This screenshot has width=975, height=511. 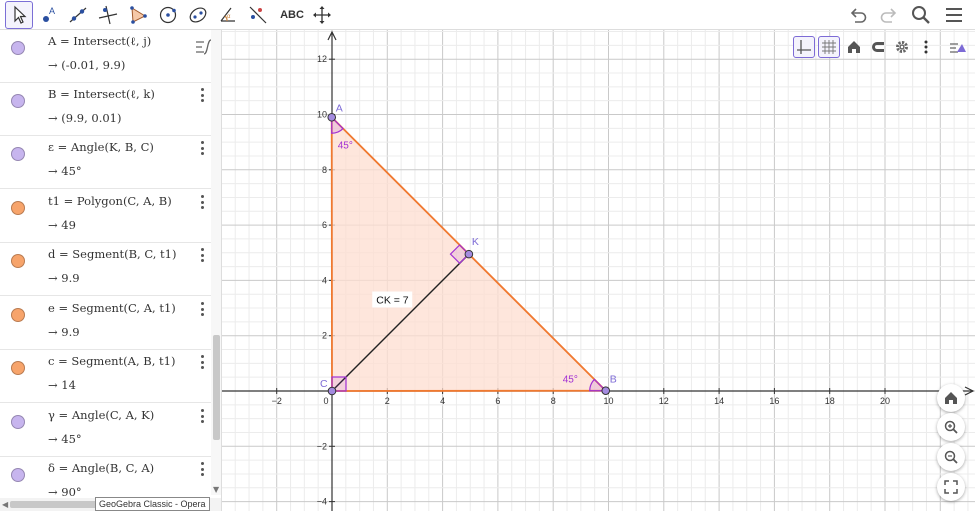 I want to click on algebra-expression: t1 = Polygon(C, A, B), so click(x=110, y=201).